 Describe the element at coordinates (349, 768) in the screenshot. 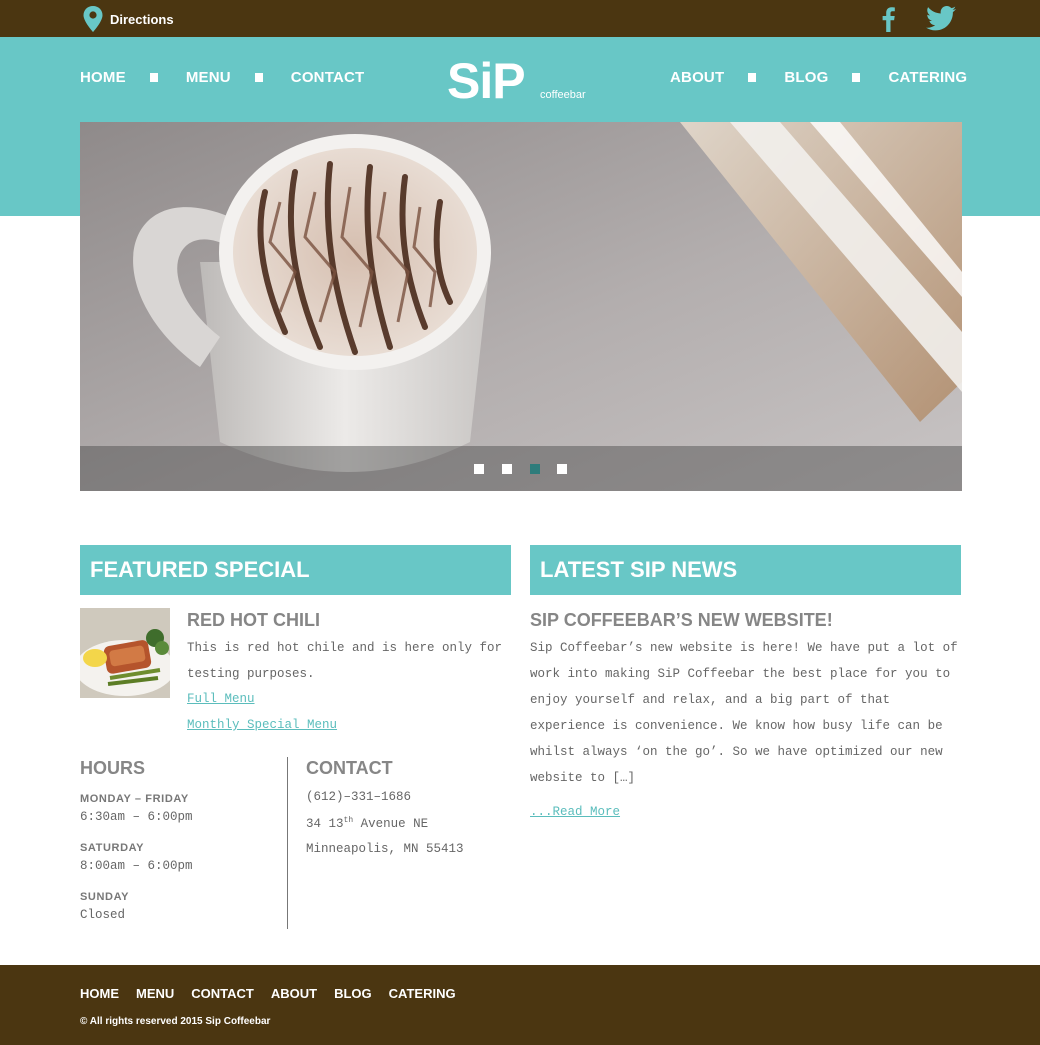

I see `contact-heading: CONTACT` at that location.